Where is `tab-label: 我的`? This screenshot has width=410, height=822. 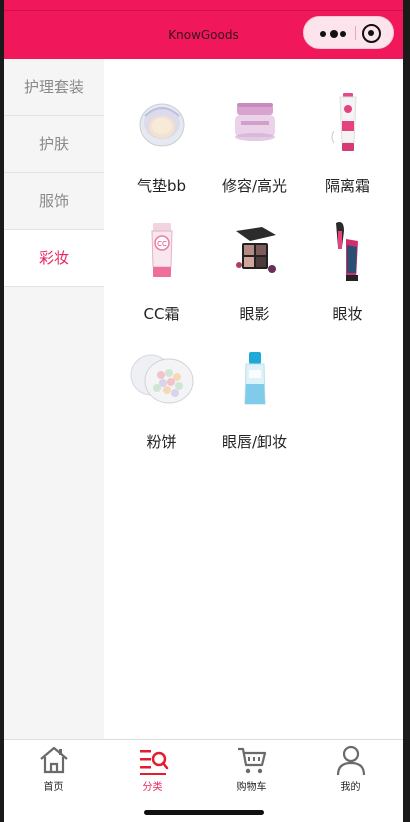 tab-label: 我的 is located at coordinates (350, 787).